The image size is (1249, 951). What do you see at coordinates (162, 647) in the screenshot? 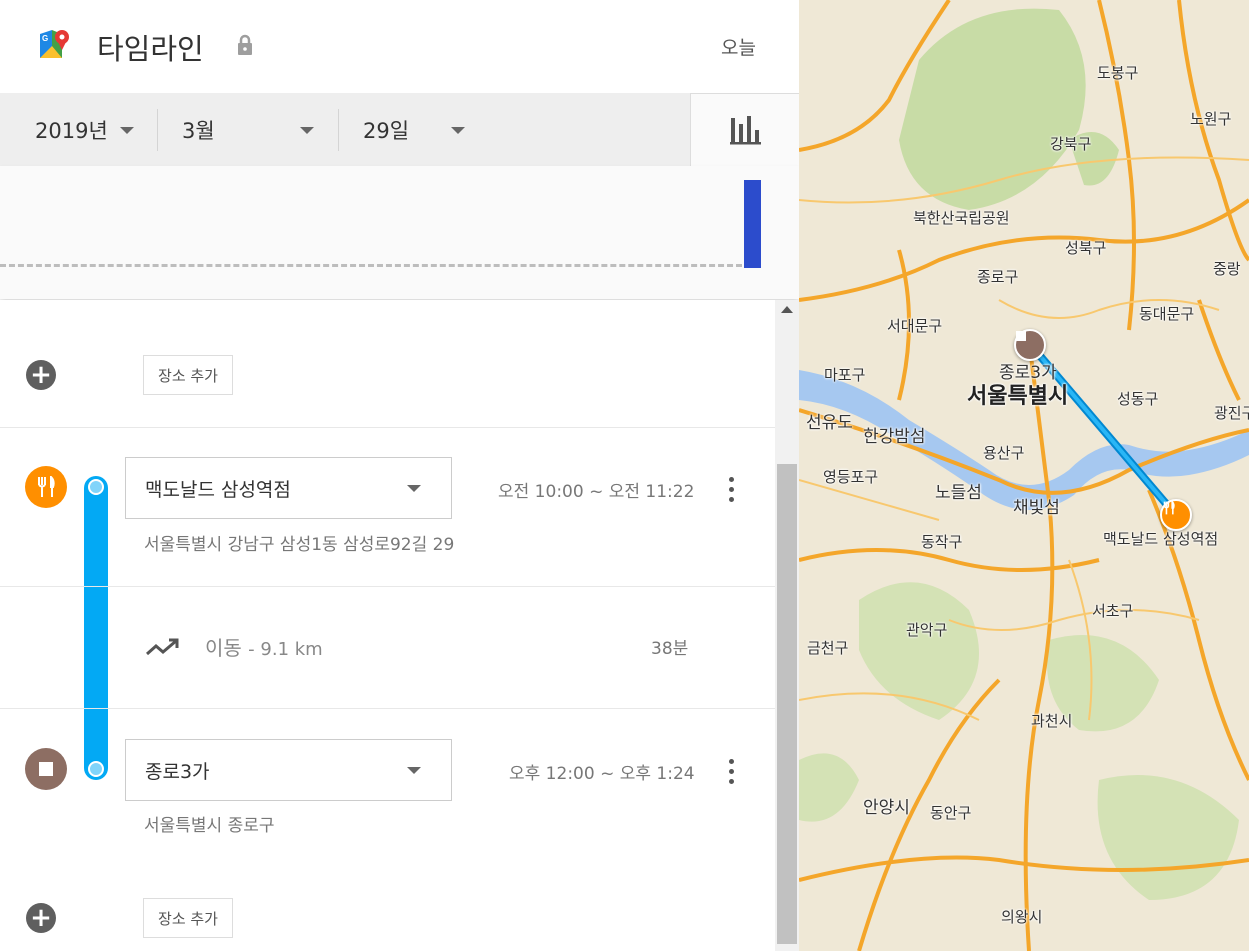
I see `trending-up-icon` at bounding box center [162, 647].